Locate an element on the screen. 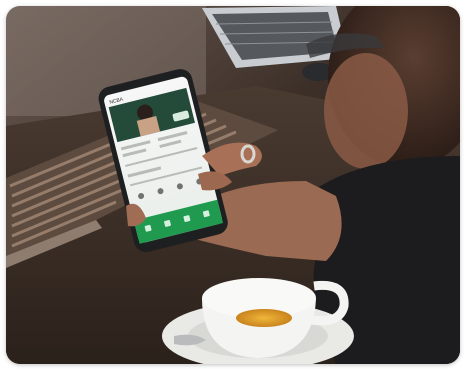 Image resolution: width=466 pixels, height=371 pixels. coffee is located at coordinates (264, 318).